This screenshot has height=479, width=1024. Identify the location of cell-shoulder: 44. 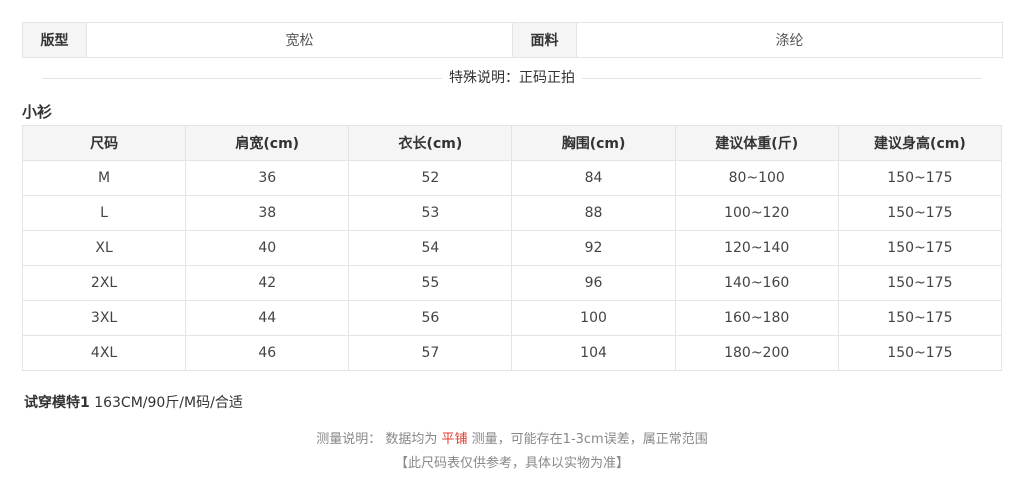
(267, 318).